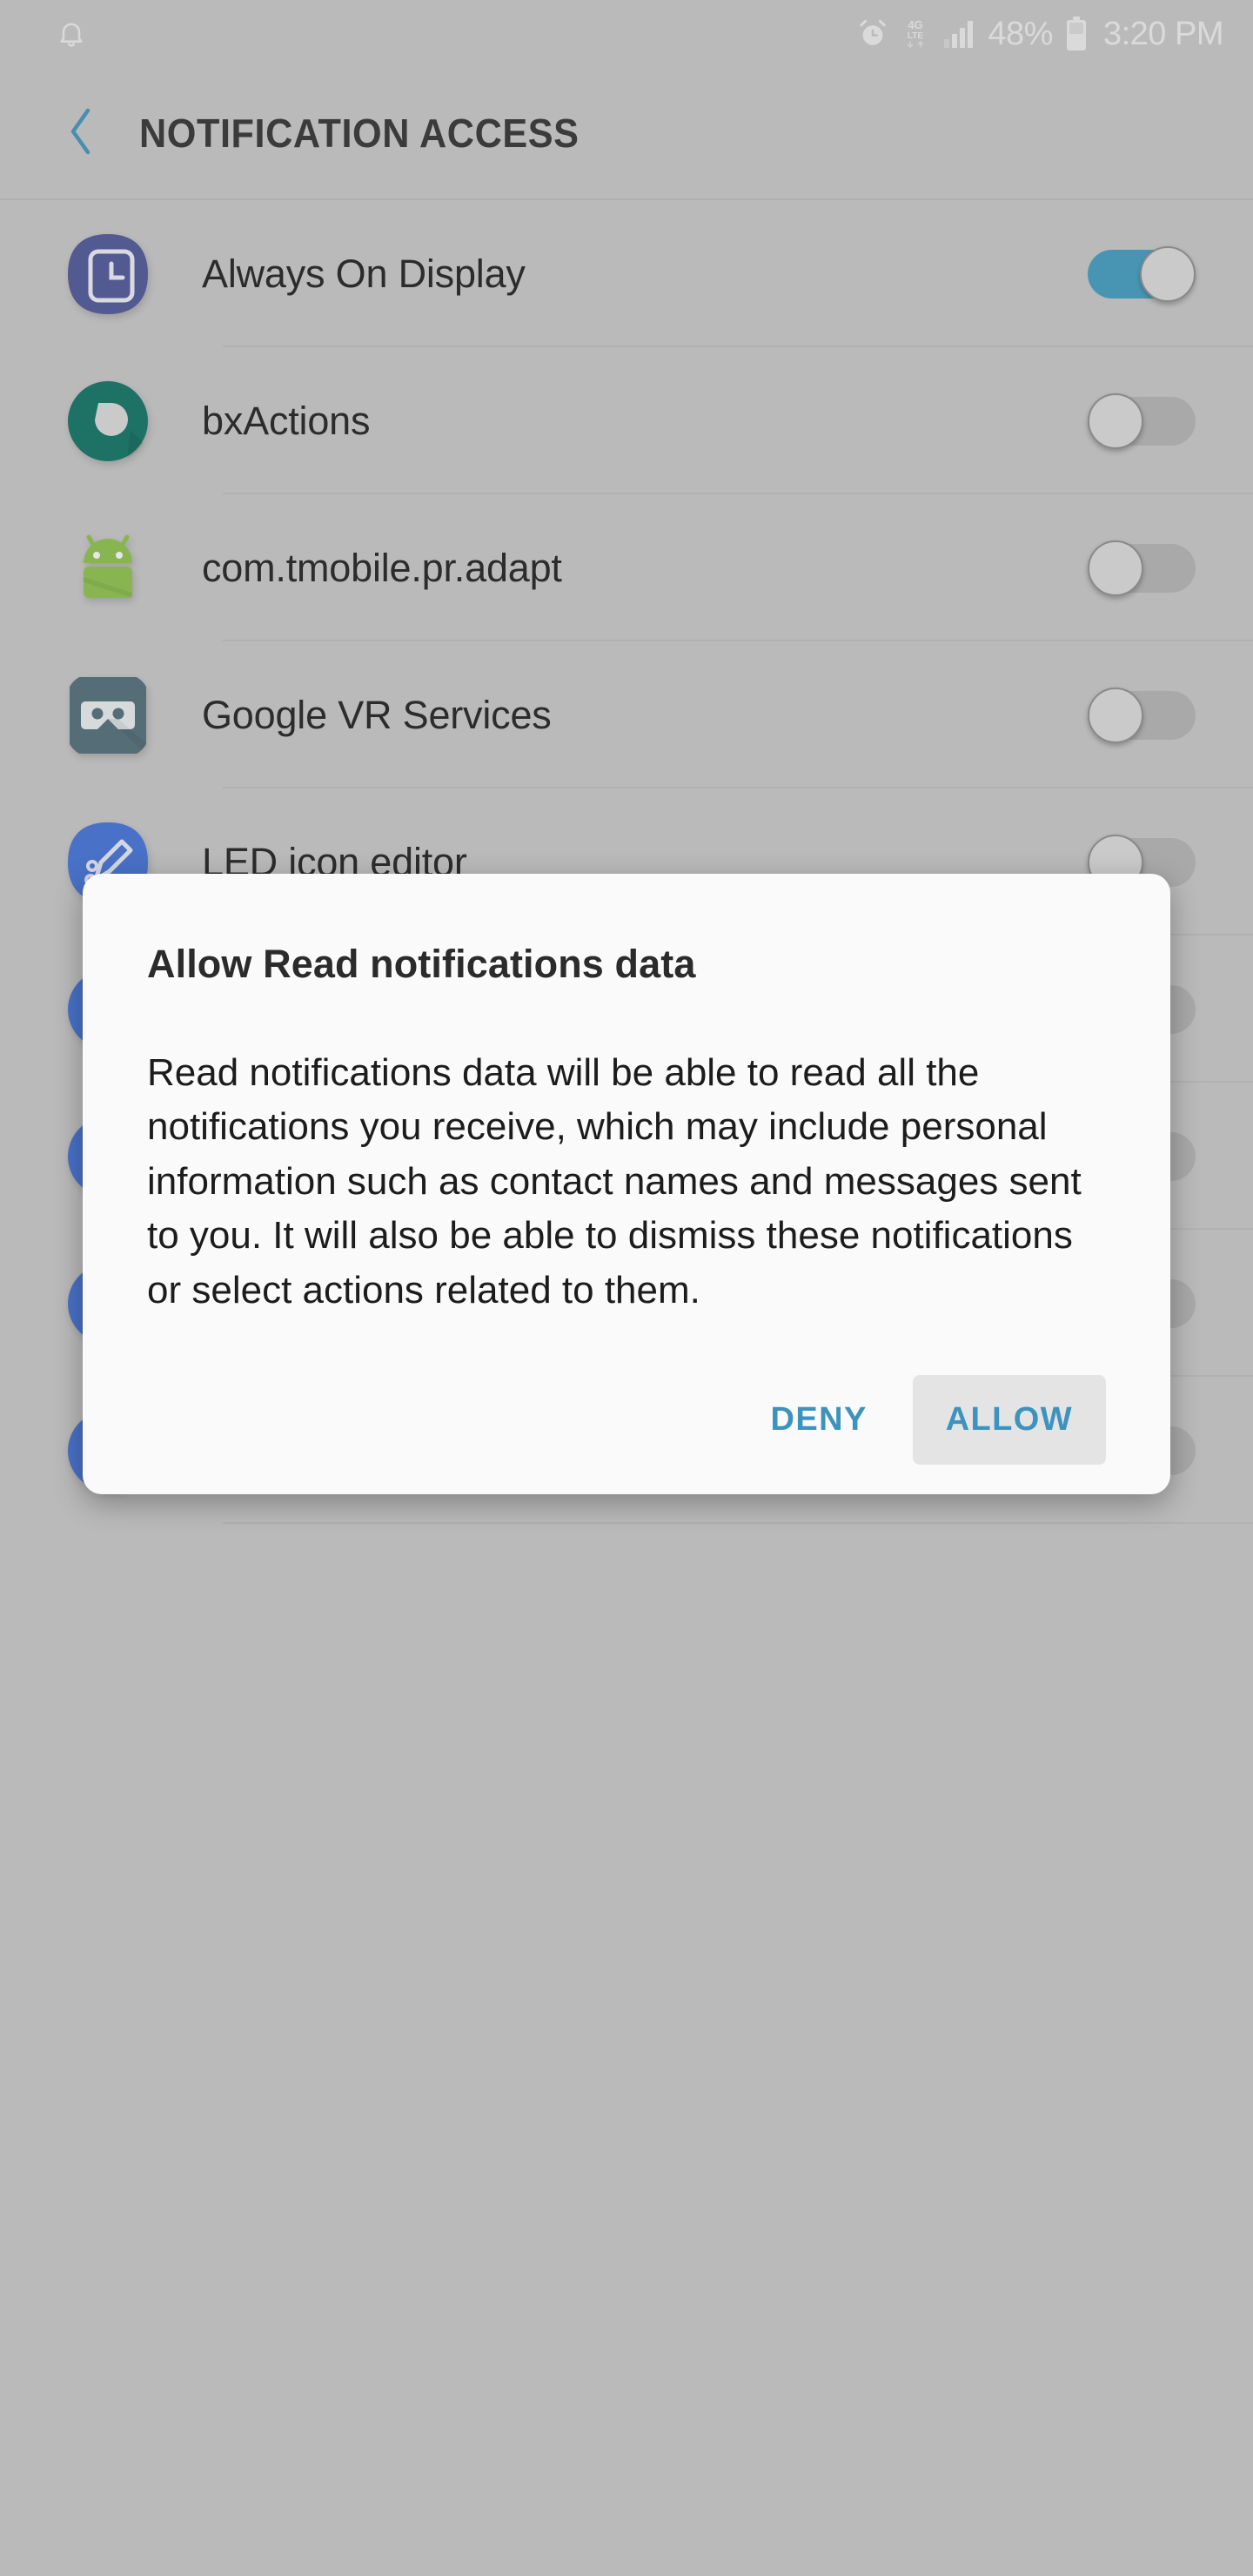 The image size is (1253, 2576). What do you see at coordinates (626, 1435) in the screenshot?
I see `dialog-button-row: DENY ALLOW` at bounding box center [626, 1435].